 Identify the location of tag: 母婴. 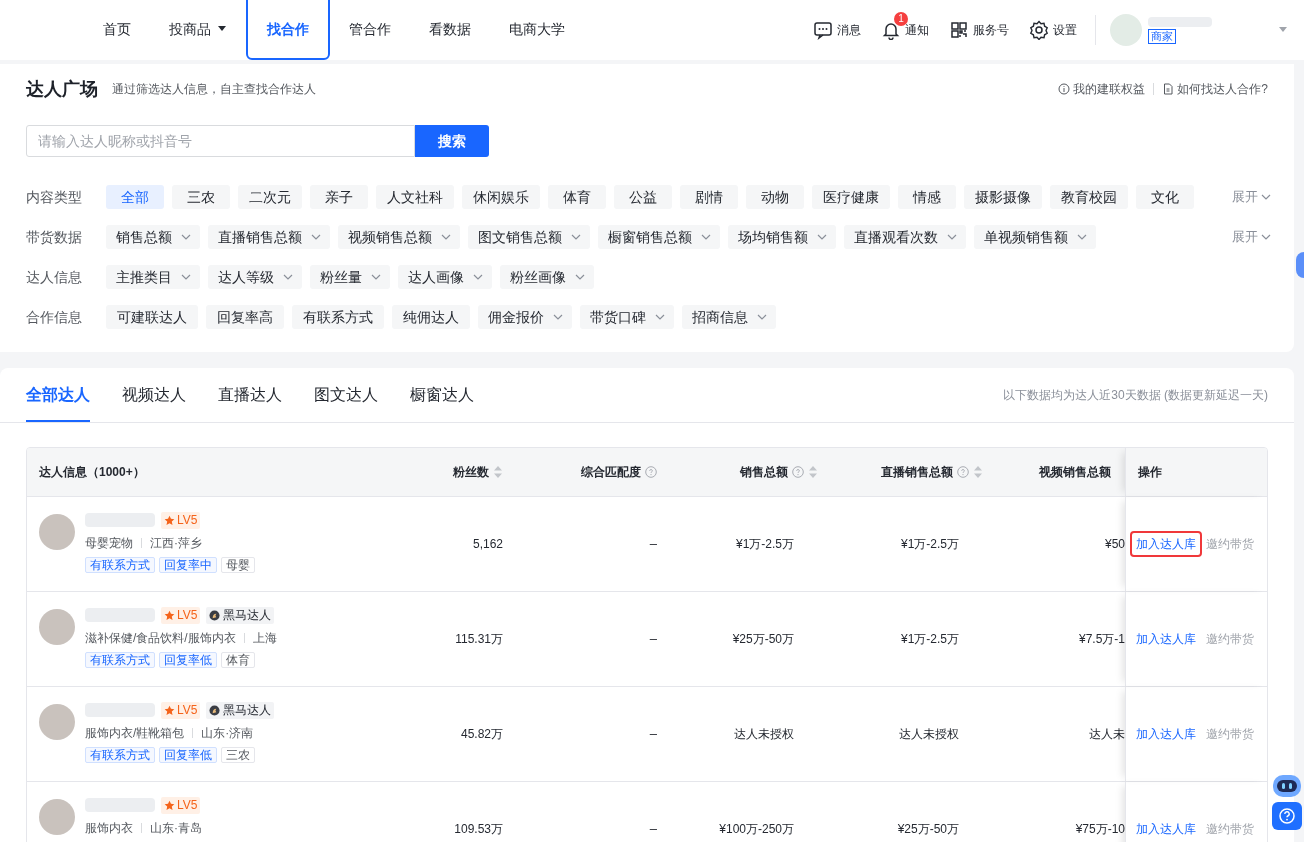
(238, 565).